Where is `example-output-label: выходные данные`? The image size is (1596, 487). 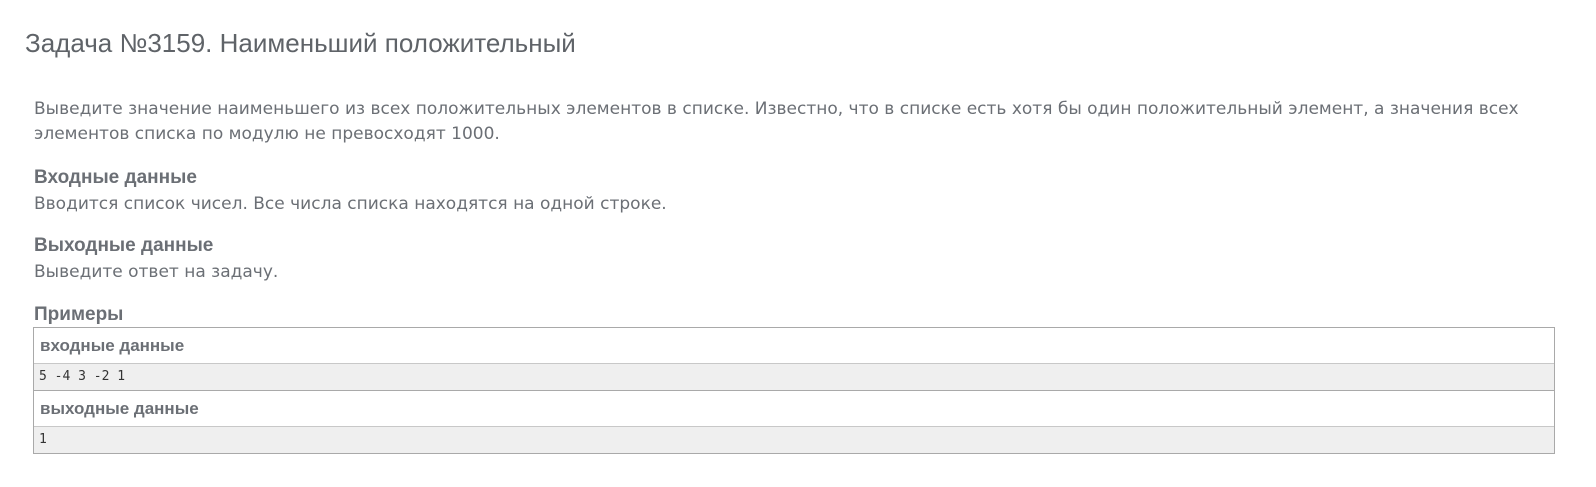
example-output-label: выходные данные is located at coordinates (794, 408).